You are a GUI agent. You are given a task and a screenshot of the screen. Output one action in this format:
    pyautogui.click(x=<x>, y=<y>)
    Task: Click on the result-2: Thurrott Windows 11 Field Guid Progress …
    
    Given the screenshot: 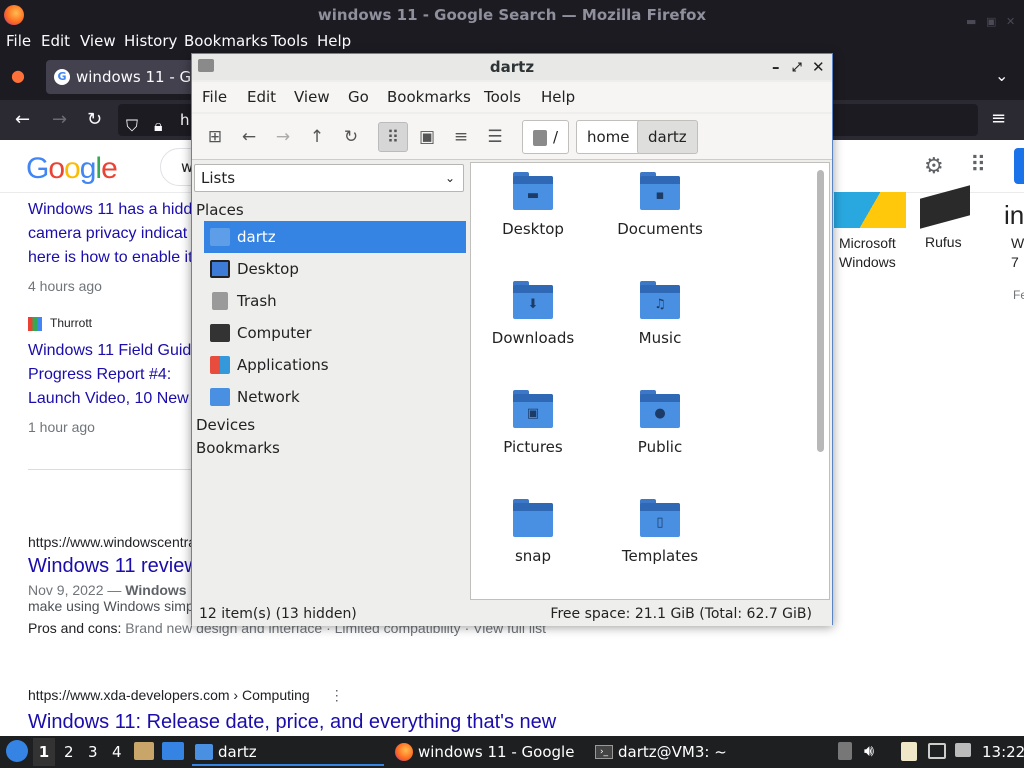 What is the action you would take?
    pyautogui.click(x=109, y=375)
    